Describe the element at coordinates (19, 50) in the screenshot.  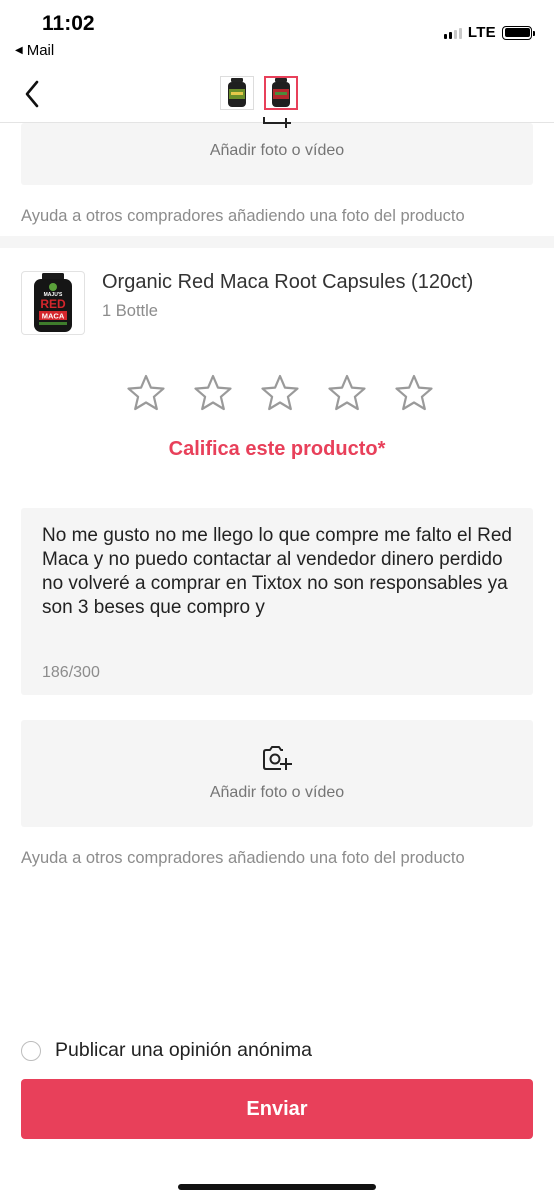
I see `back-triangle-icon: ◀` at that location.